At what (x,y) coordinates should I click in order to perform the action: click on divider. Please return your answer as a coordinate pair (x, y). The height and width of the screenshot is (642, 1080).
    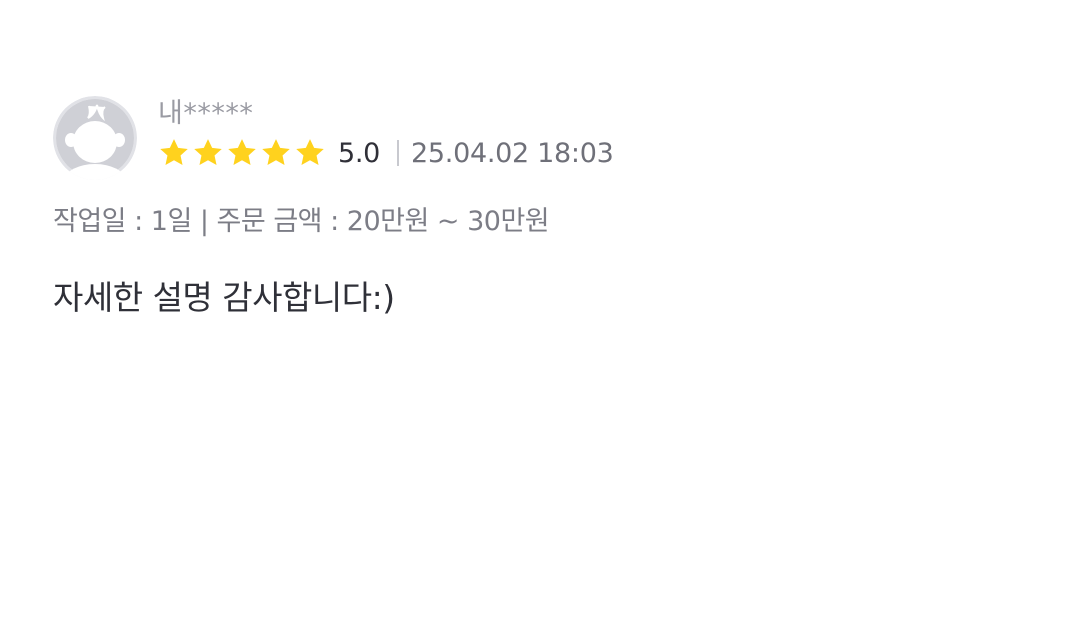
    Looking at the image, I should click on (398, 153).